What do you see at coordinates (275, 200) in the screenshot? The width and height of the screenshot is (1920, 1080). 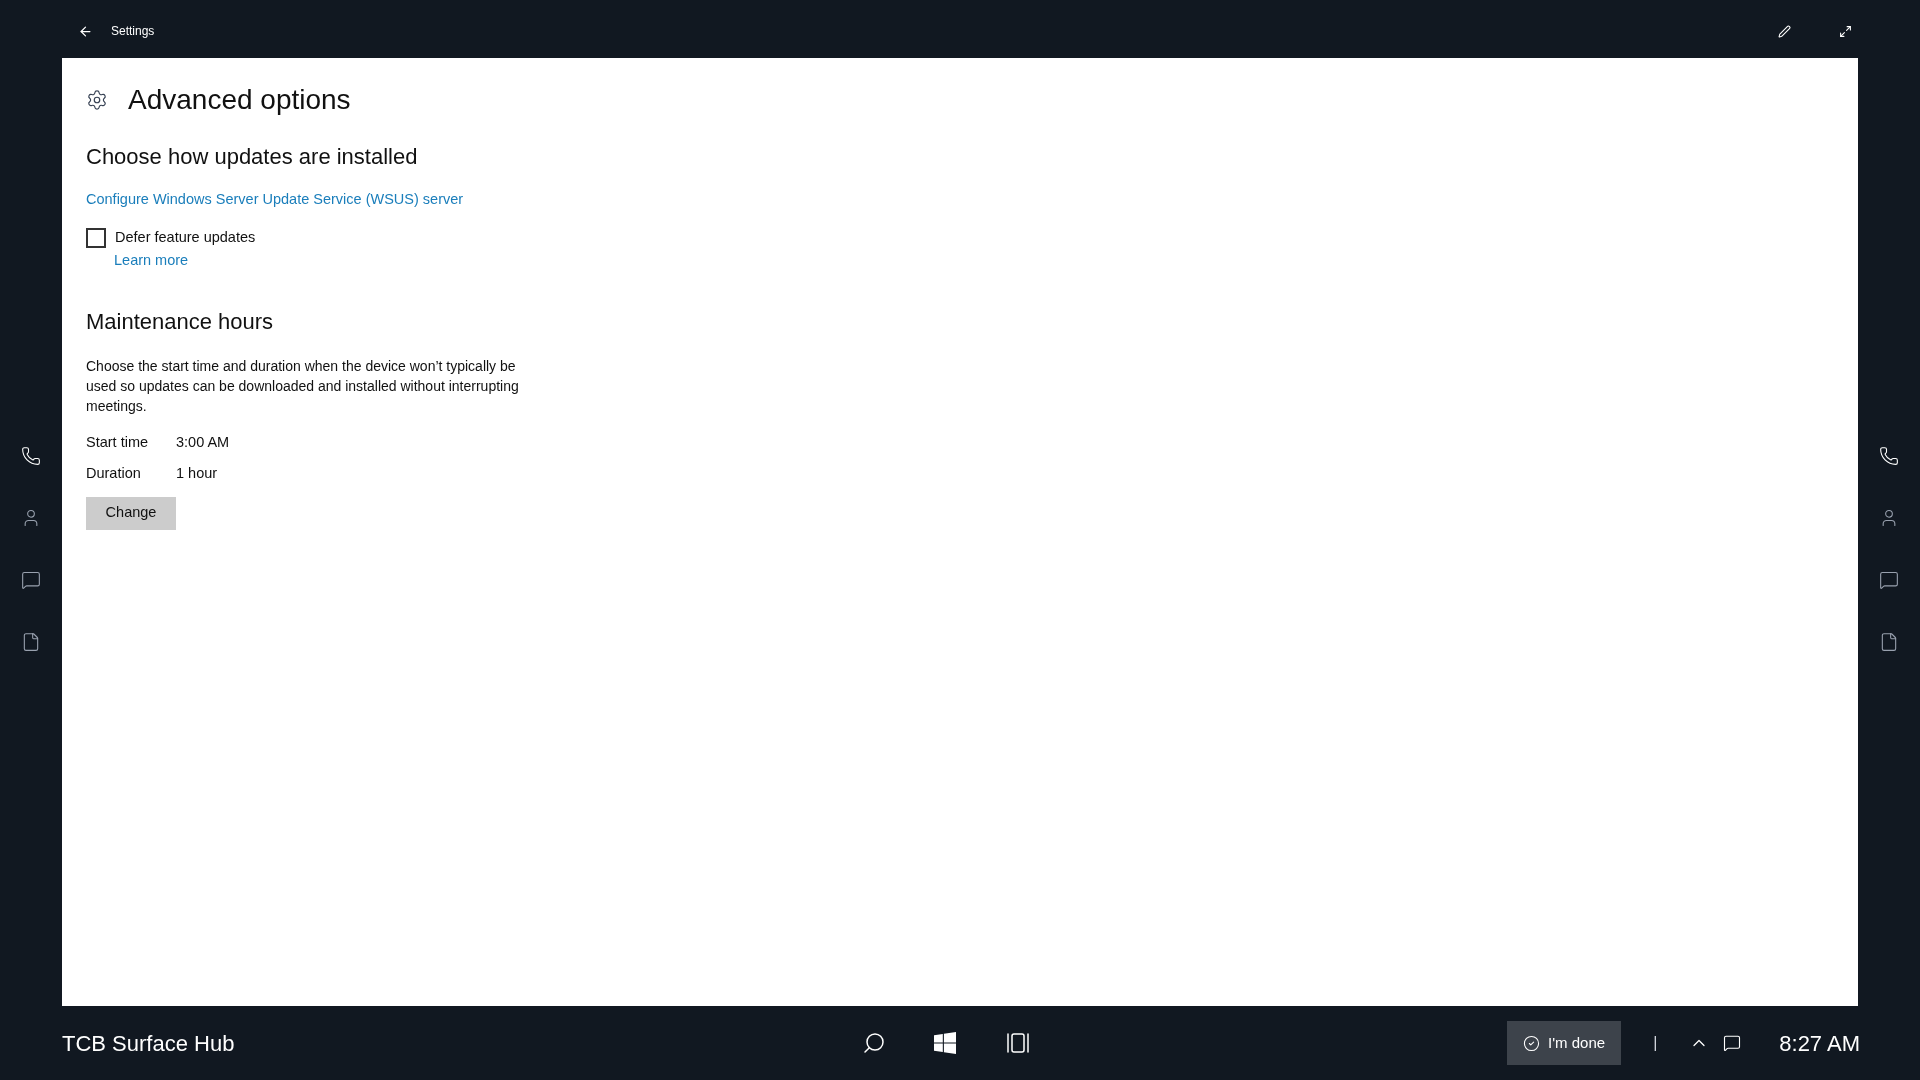 I see `wsus-link: Configure Windows Server Update Service (WSUS) server` at bounding box center [275, 200].